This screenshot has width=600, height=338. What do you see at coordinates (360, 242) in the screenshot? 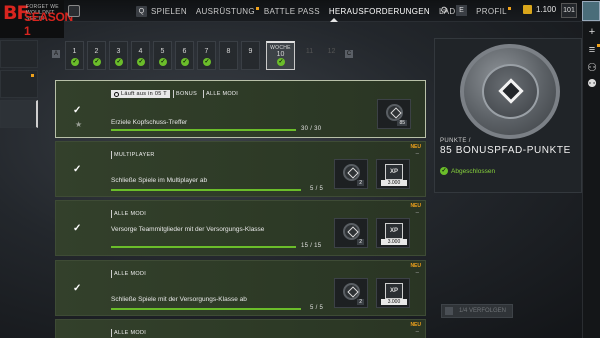
I see `reward-value: 2` at bounding box center [360, 242].